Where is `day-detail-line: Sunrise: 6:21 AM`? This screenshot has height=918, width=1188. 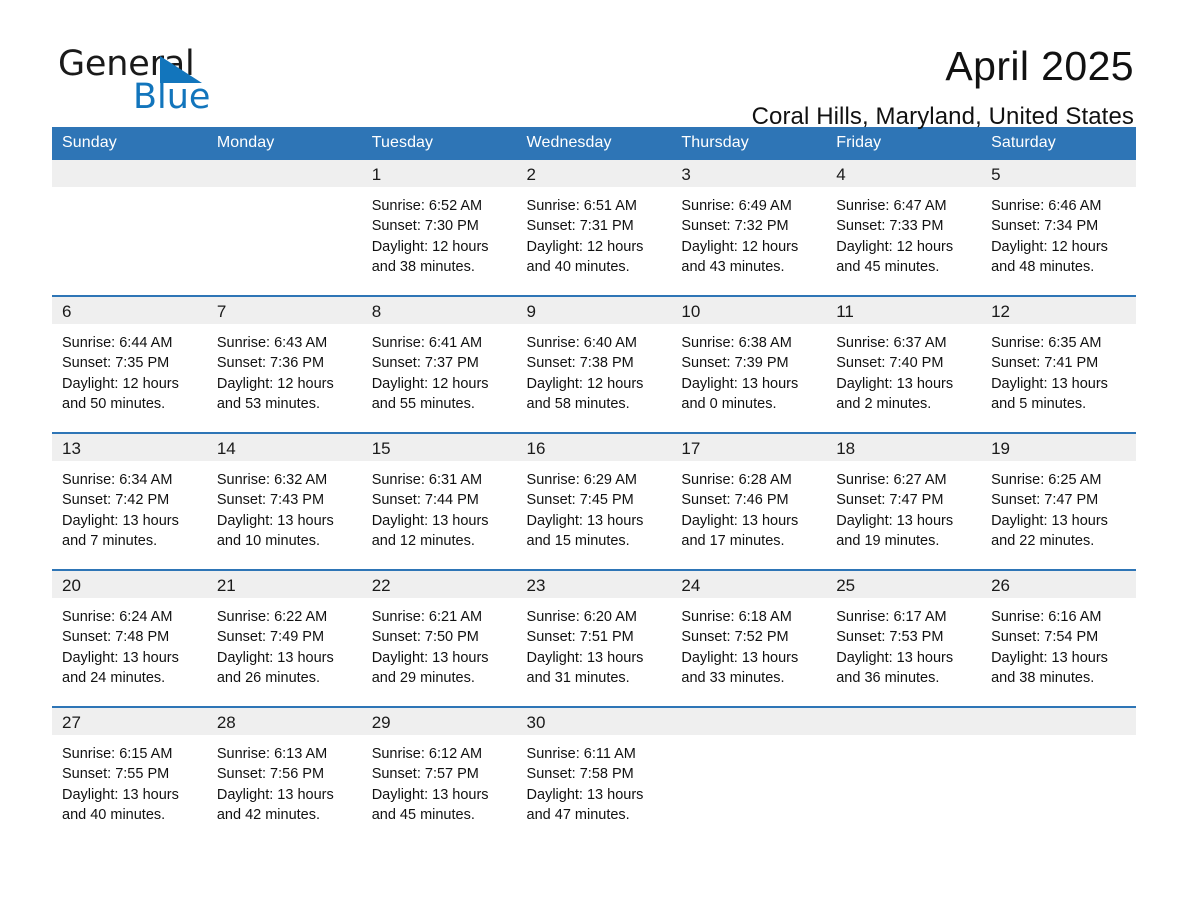
day-detail-line: Sunrise: 6:21 AM is located at coordinates (427, 617).